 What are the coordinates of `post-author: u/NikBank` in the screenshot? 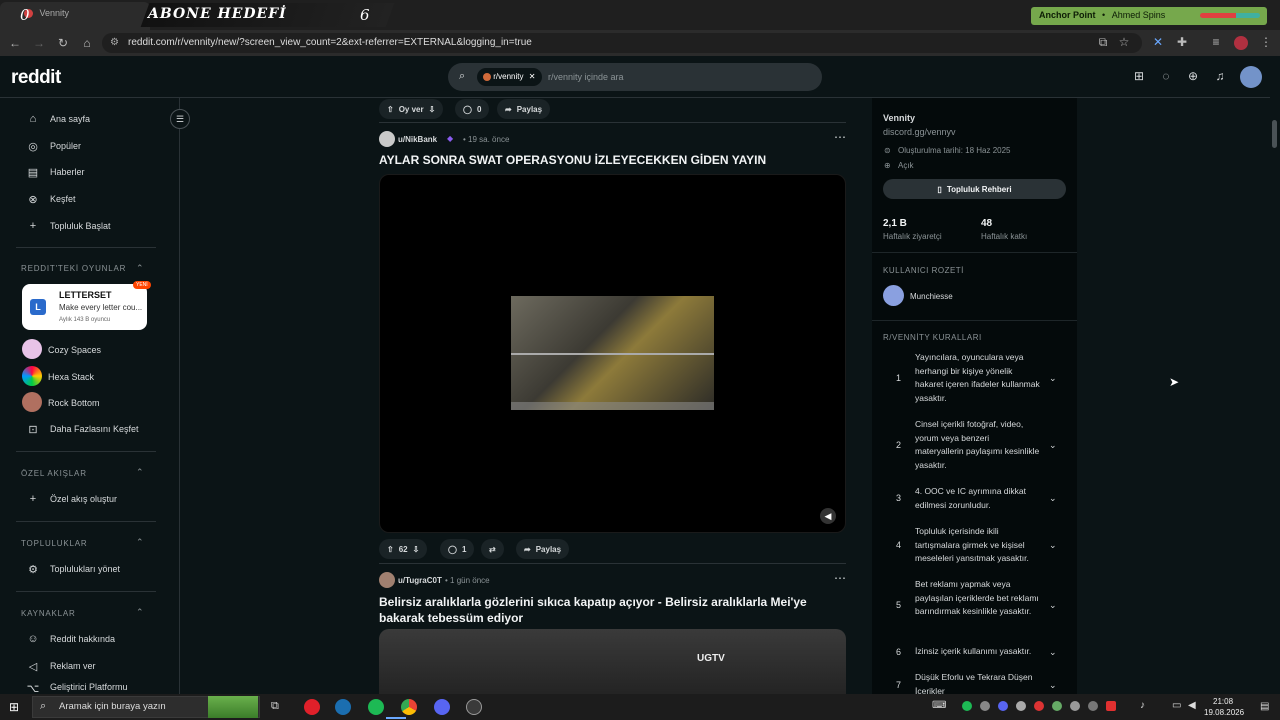 It's located at (417, 139).